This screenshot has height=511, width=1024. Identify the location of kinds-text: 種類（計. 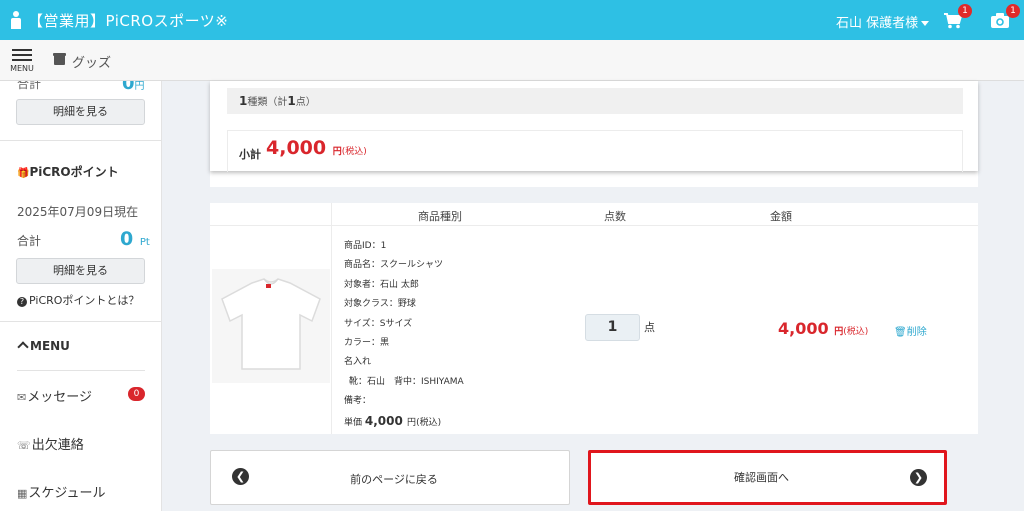
(267, 102).